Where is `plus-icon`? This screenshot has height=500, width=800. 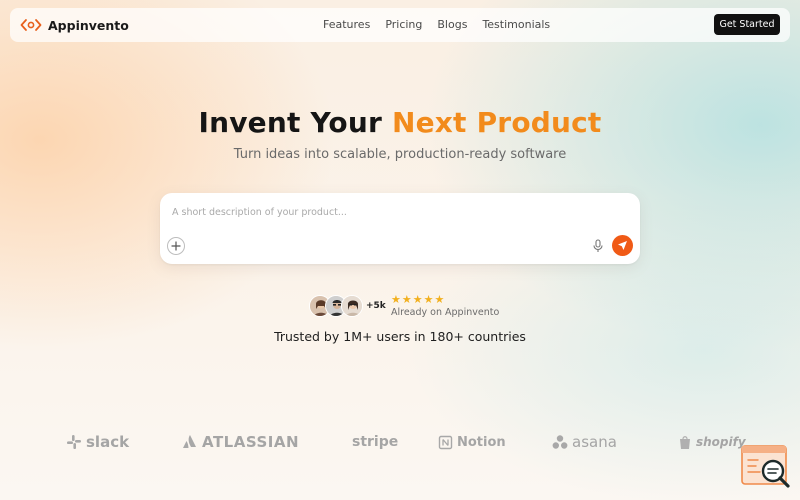 plus-icon is located at coordinates (176, 246).